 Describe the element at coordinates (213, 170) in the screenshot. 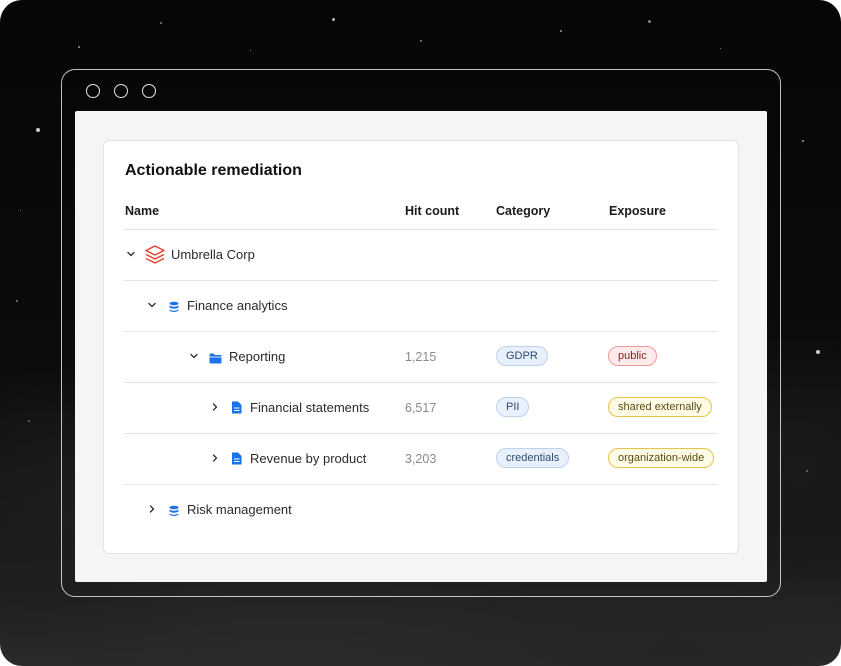

I see `card-title: Actionable remediation` at that location.